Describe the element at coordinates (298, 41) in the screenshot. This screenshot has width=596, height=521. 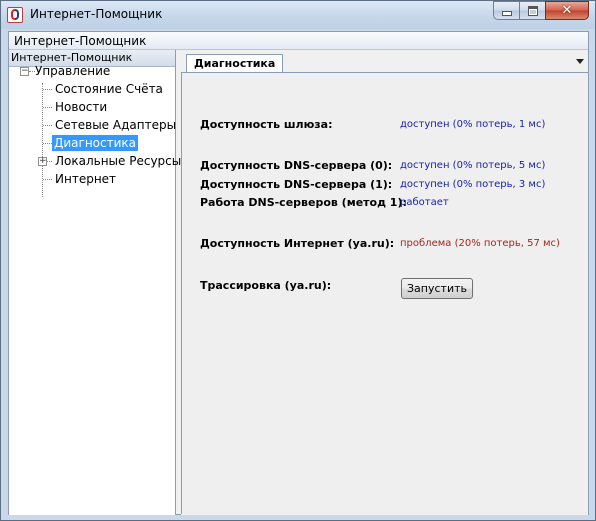
I see `menu-bar: Интернет-Помощник` at that location.